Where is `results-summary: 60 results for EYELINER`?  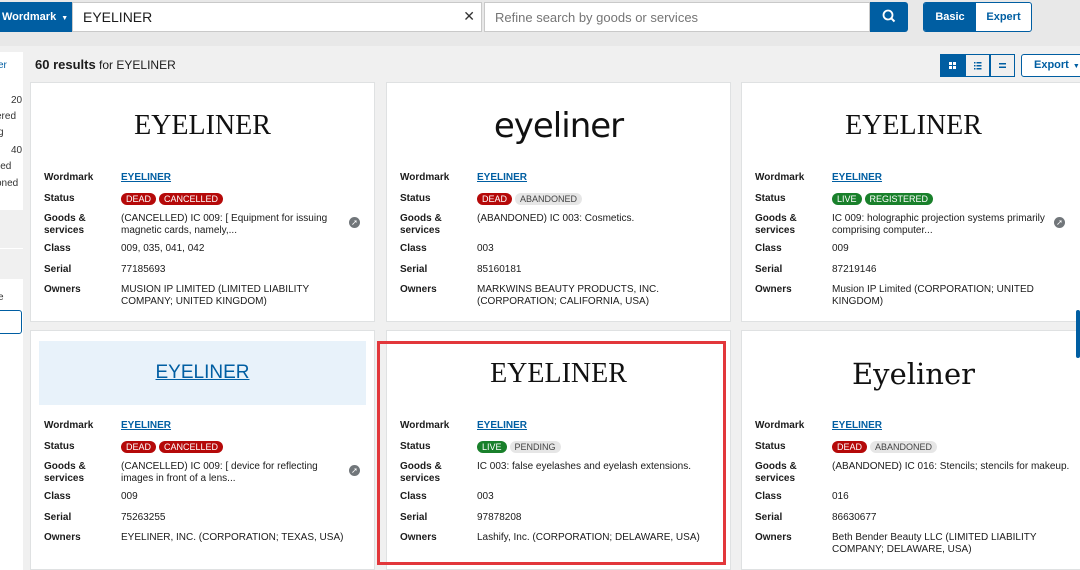
results-summary: 60 results for EYELINER is located at coordinates (105, 64).